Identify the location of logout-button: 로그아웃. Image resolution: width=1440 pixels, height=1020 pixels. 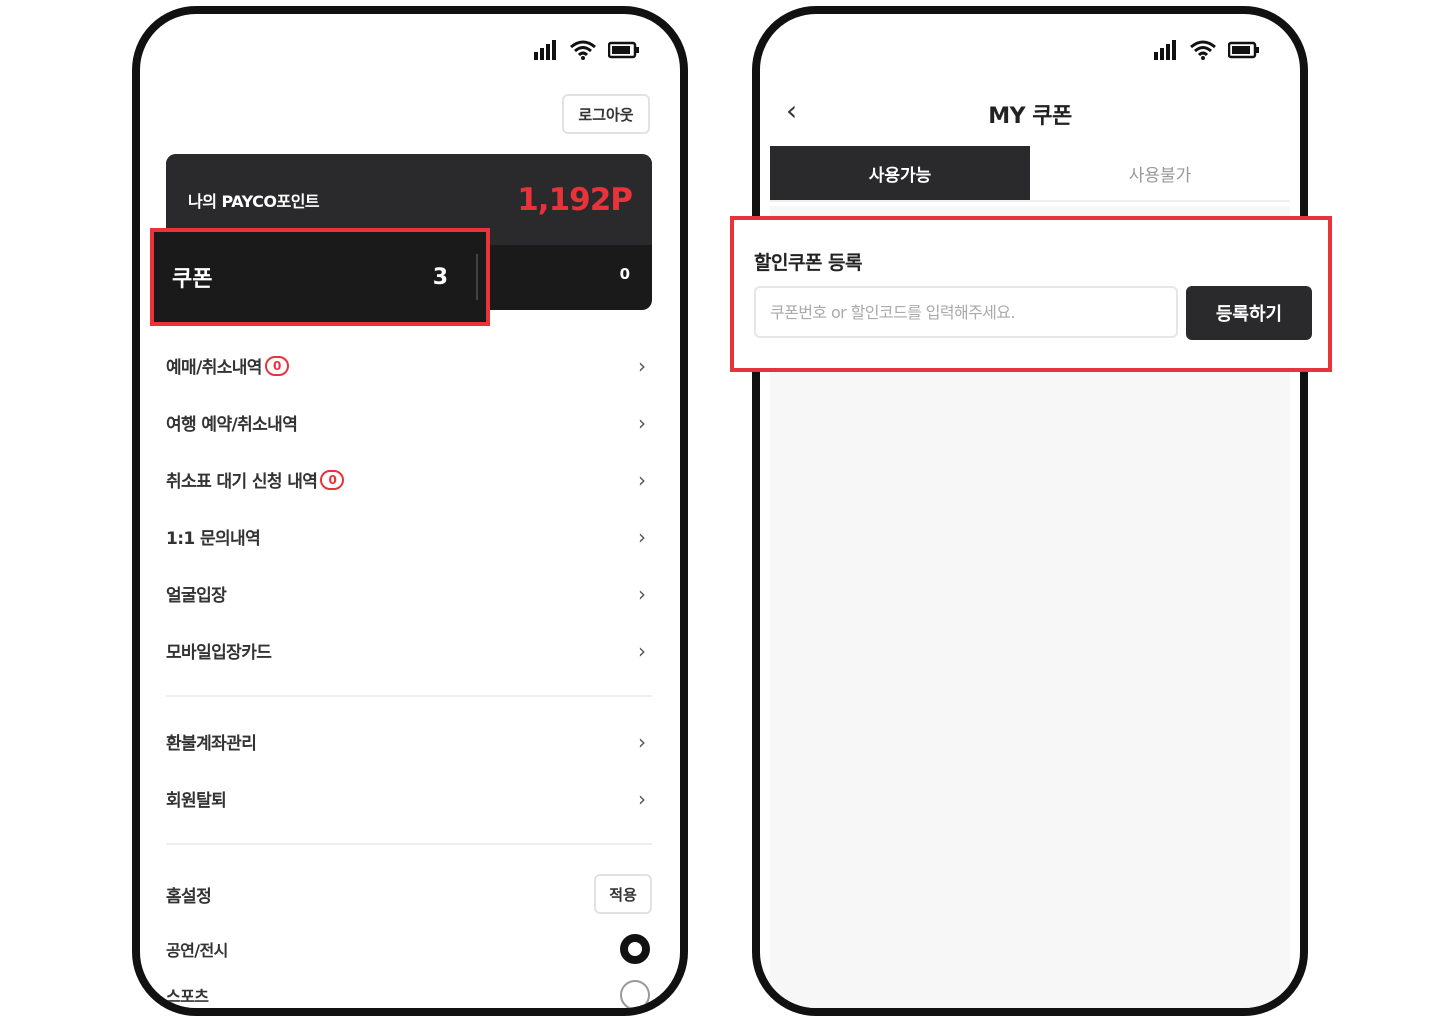
(606, 114).